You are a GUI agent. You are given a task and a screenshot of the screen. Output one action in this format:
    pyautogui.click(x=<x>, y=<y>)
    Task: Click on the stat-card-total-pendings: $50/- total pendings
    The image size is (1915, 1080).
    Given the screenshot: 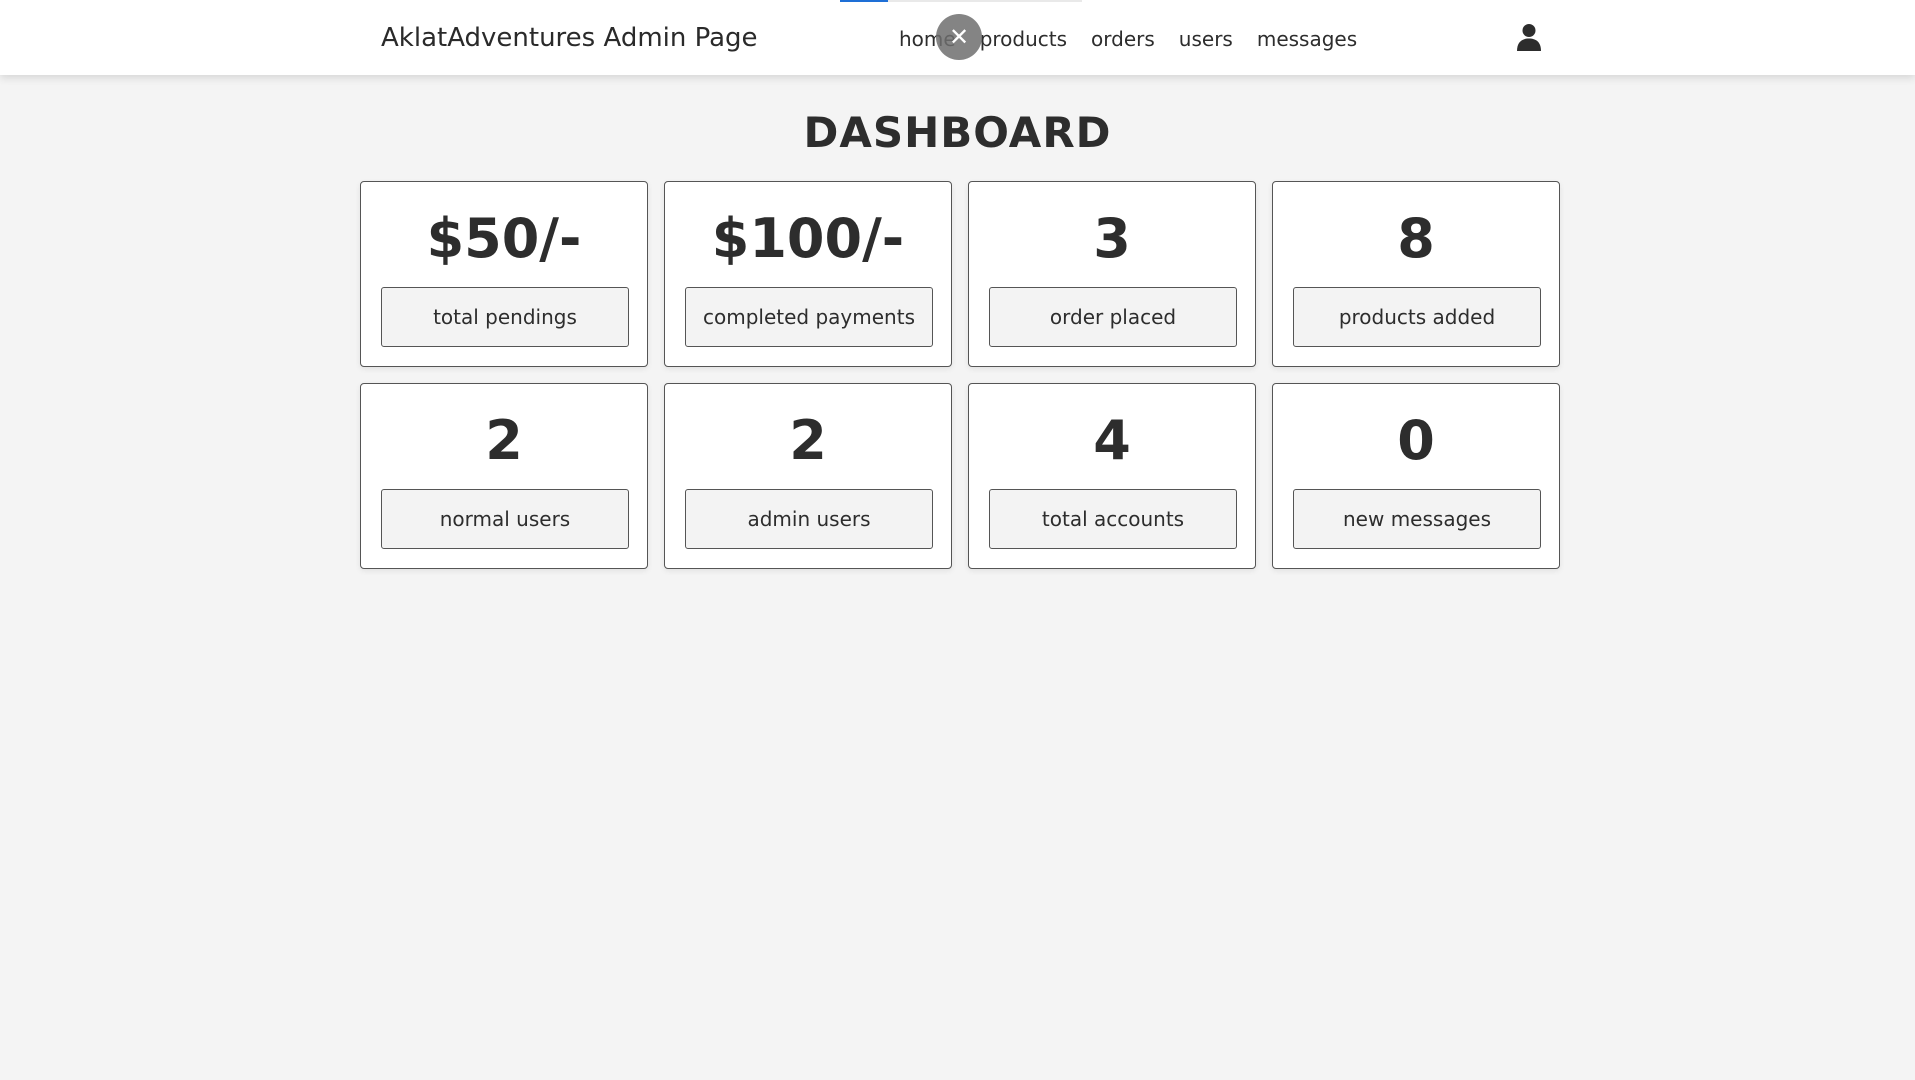 What is the action you would take?
    pyautogui.click(x=504, y=274)
    